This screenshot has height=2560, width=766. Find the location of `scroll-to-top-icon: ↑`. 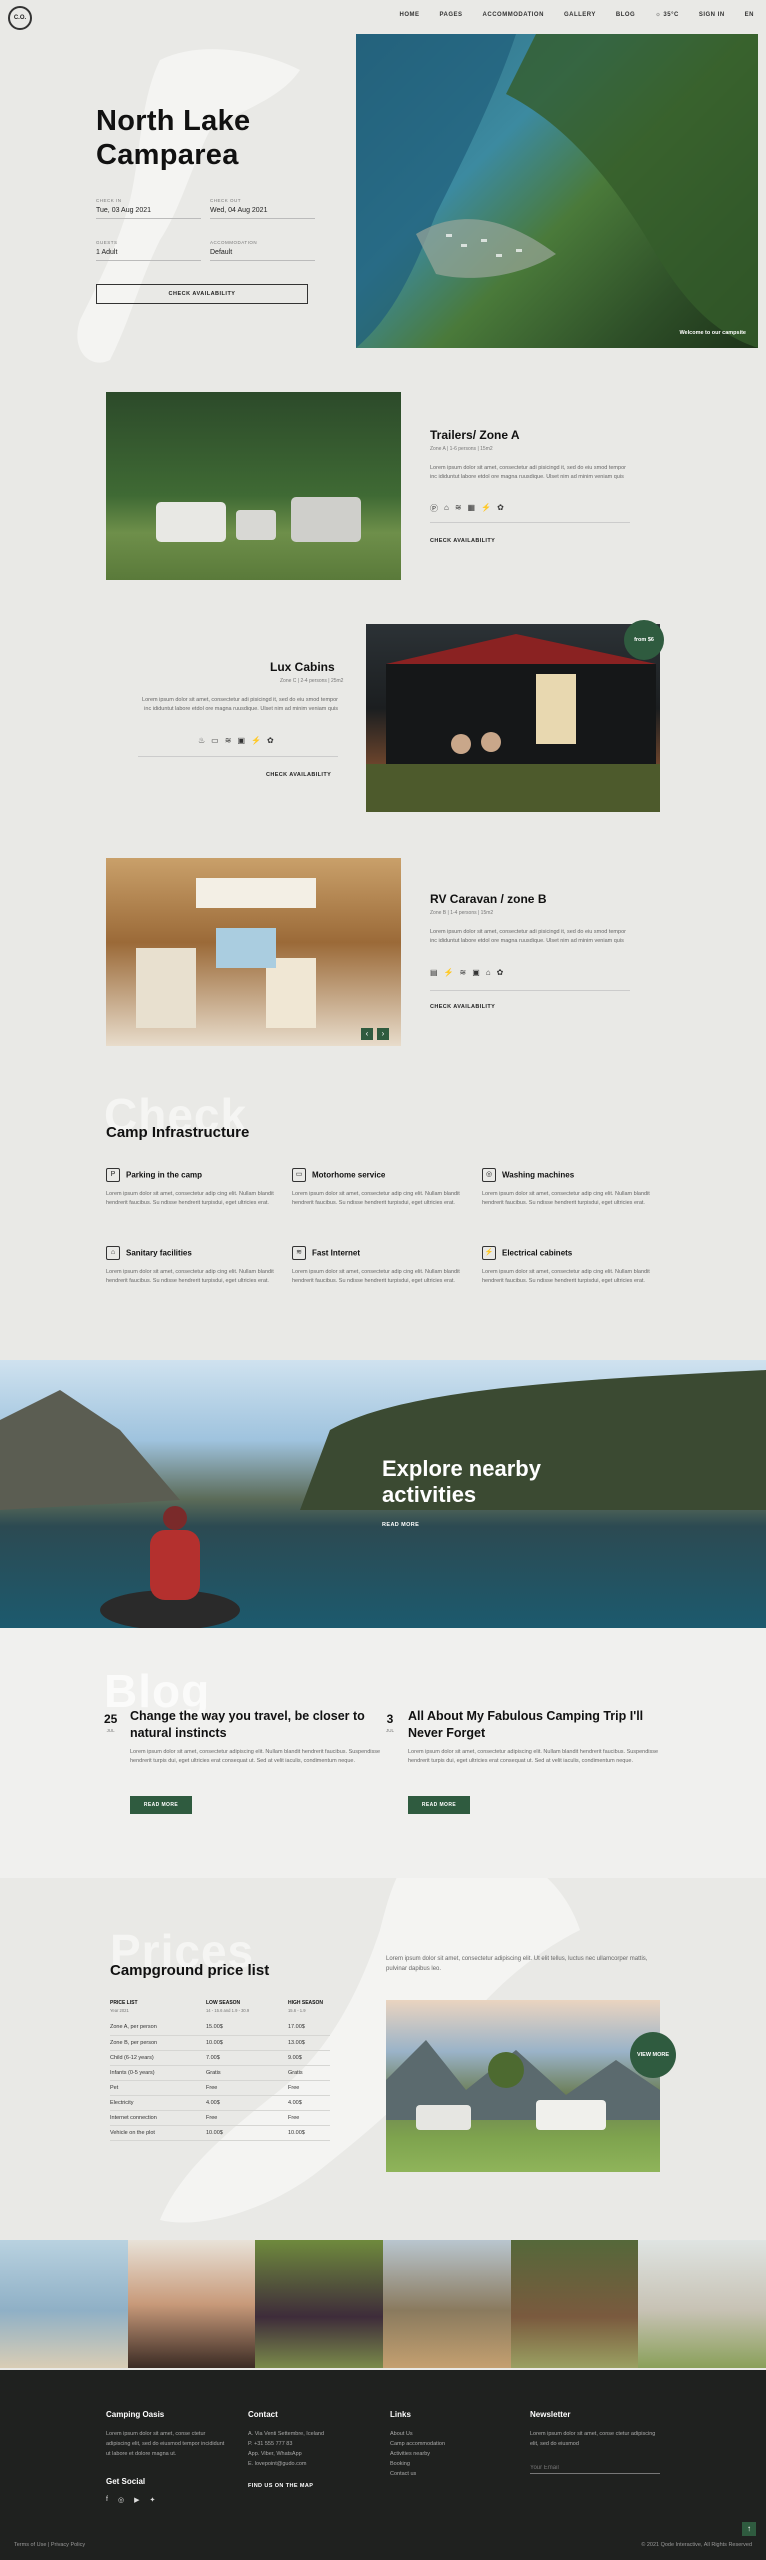

scroll-to-top-icon: ↑ is located at coordinates (749, 2529).